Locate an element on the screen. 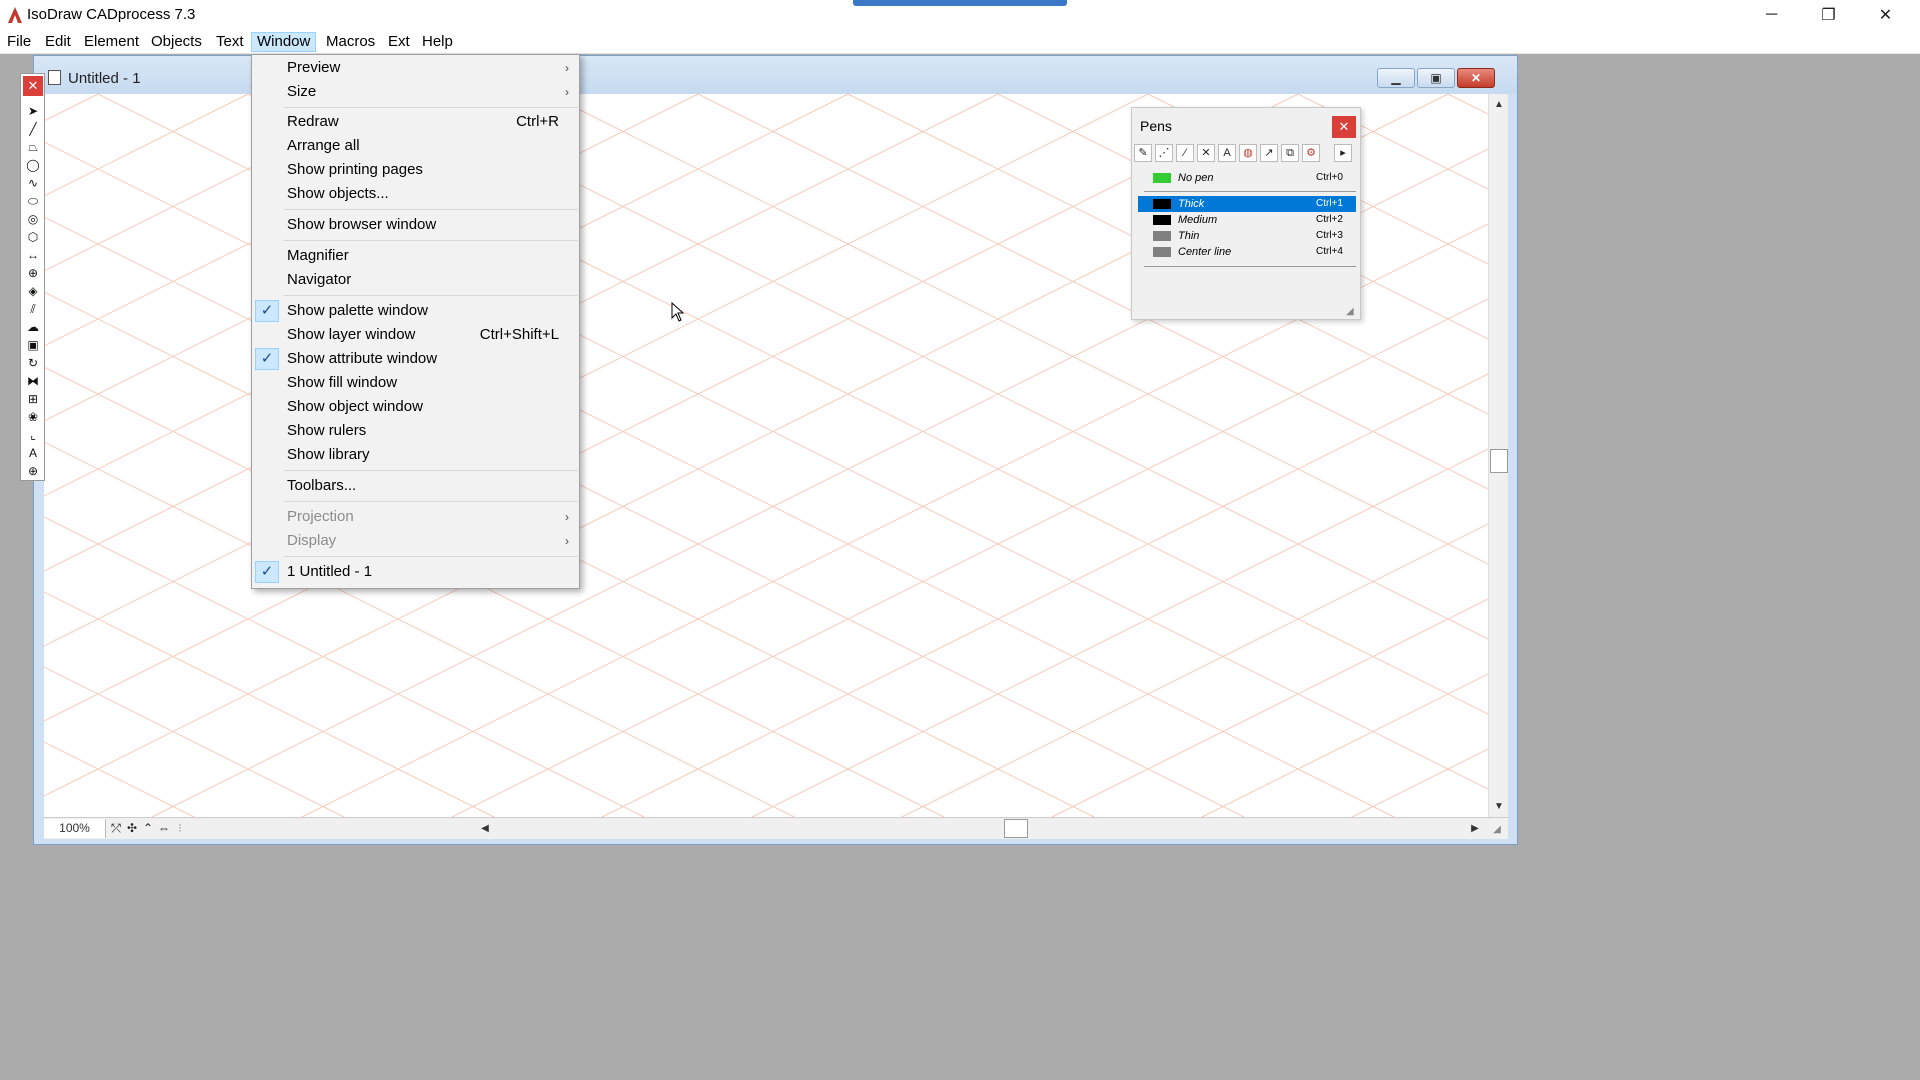  submenu-arrow-icon: › is located at coordinates (567, 541).